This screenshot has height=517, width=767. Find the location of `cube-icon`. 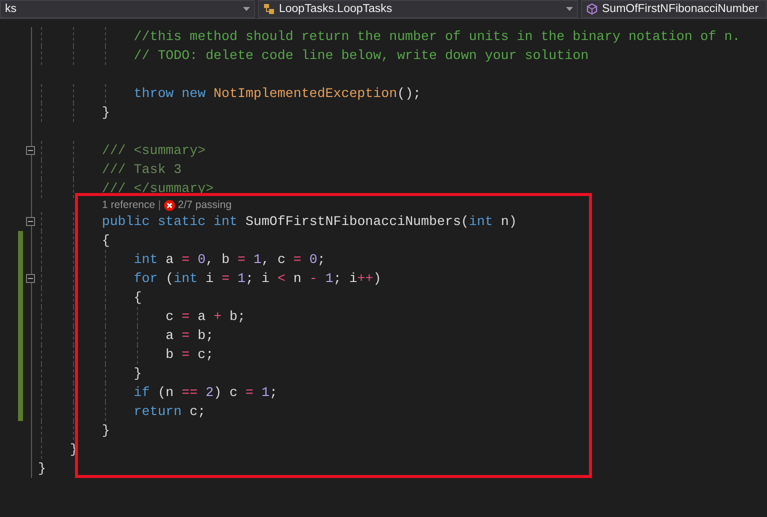

cube-icon is located at coordinates (592, 9).